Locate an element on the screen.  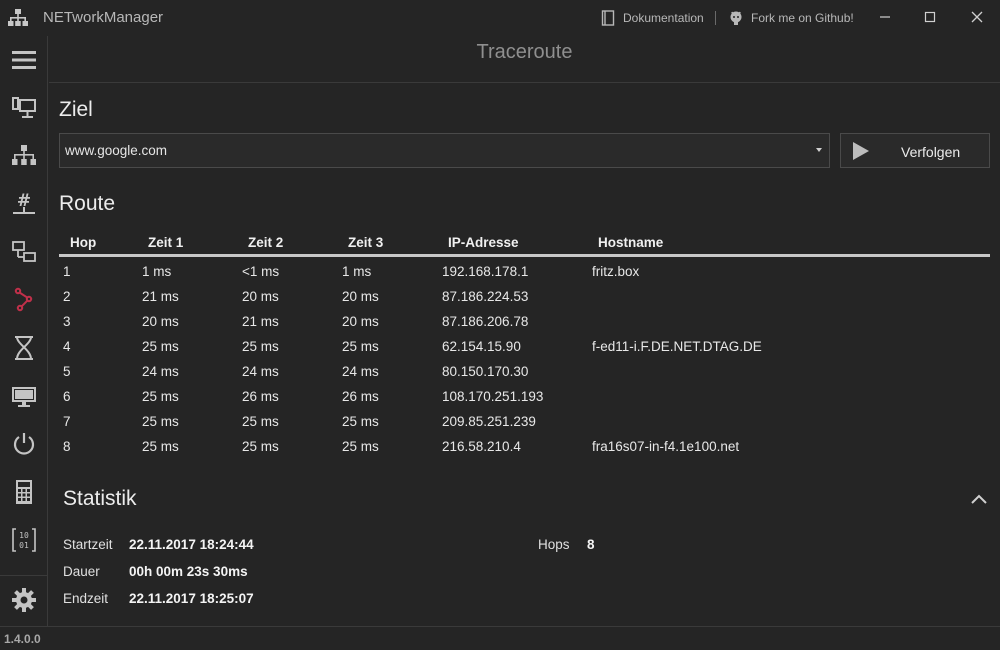
maximize-button is located at coordinates (930, 17).